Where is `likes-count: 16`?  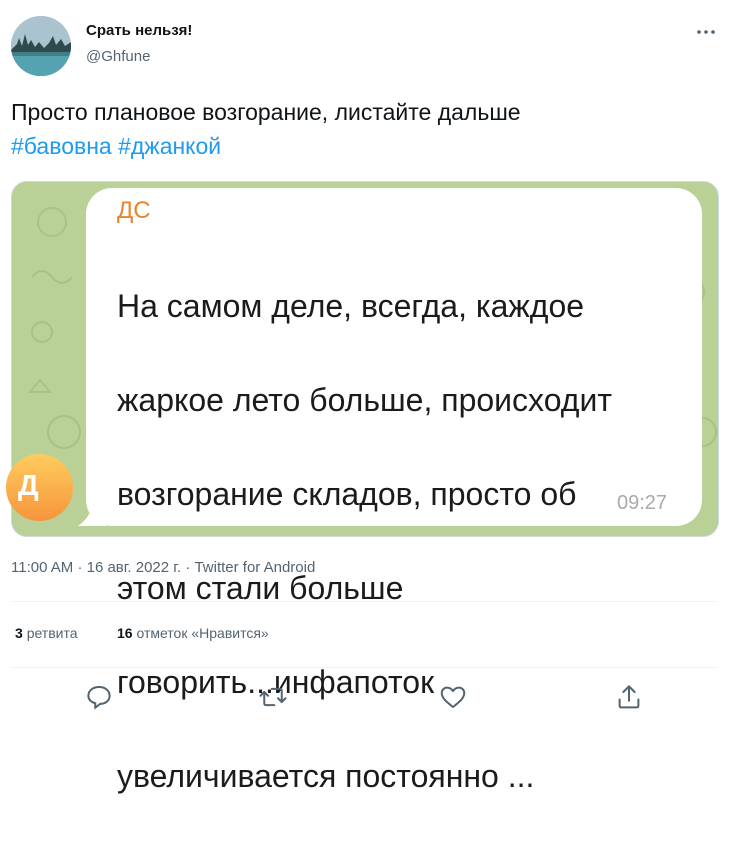 likes-count: 16 is located at coordinates (125, 633).